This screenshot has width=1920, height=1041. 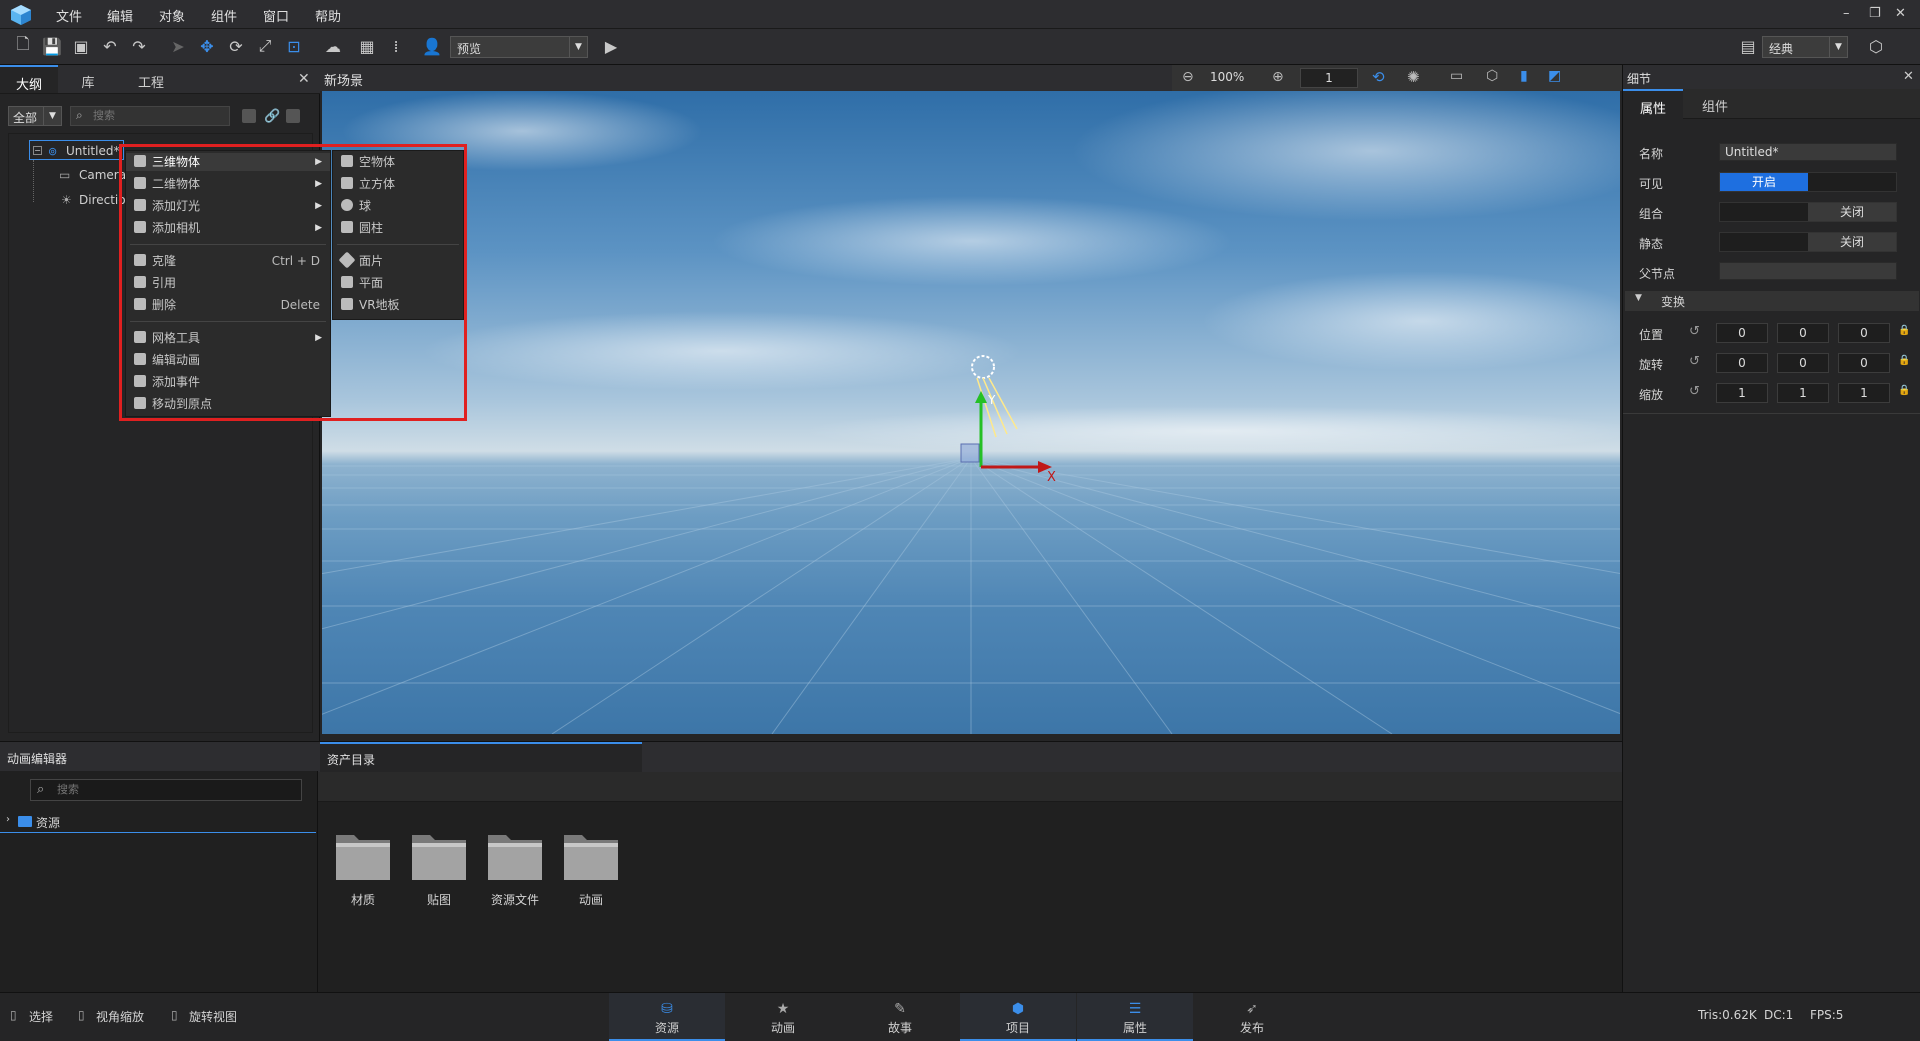 What do you see at coordinates (439, 874) in the screenshot?
I see `folder-textures: 贴图` at bounding box center [439, 874].